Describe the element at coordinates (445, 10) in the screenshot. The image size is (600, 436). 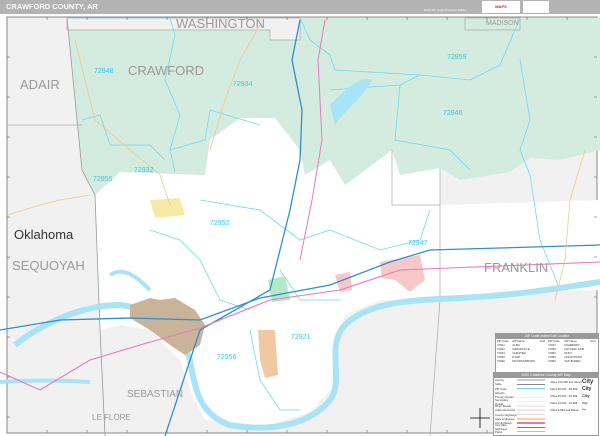
I see `edition-label: 2020 ZIP Code Premium Edition` at that location.